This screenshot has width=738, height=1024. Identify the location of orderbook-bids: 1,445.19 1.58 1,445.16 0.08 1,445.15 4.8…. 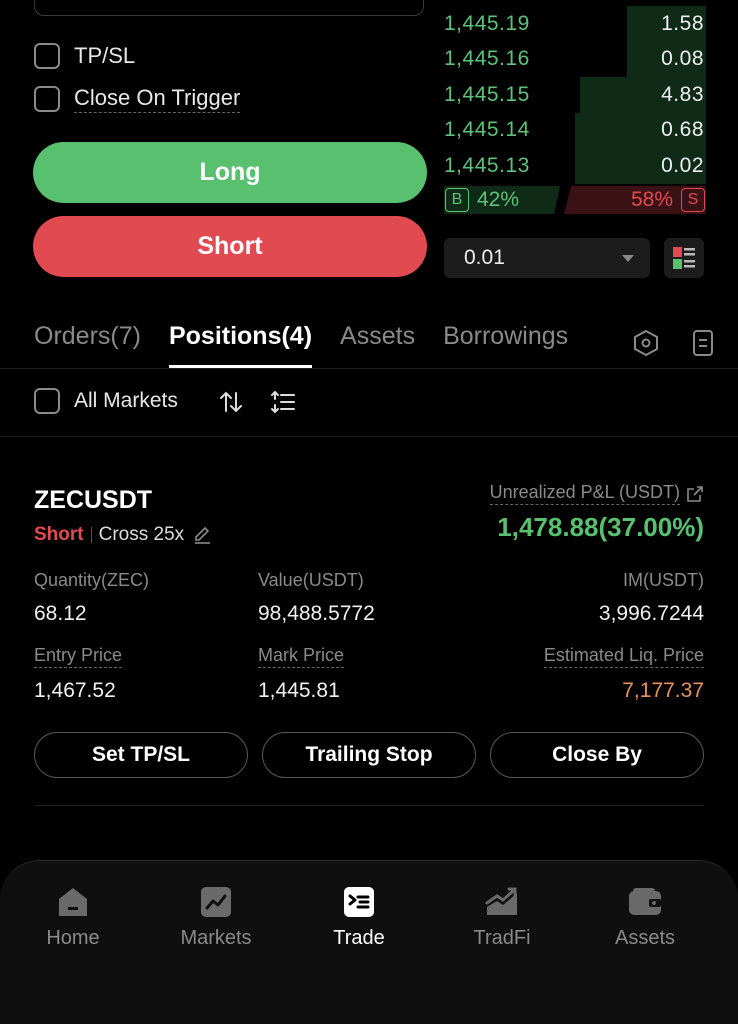
(575, 95).